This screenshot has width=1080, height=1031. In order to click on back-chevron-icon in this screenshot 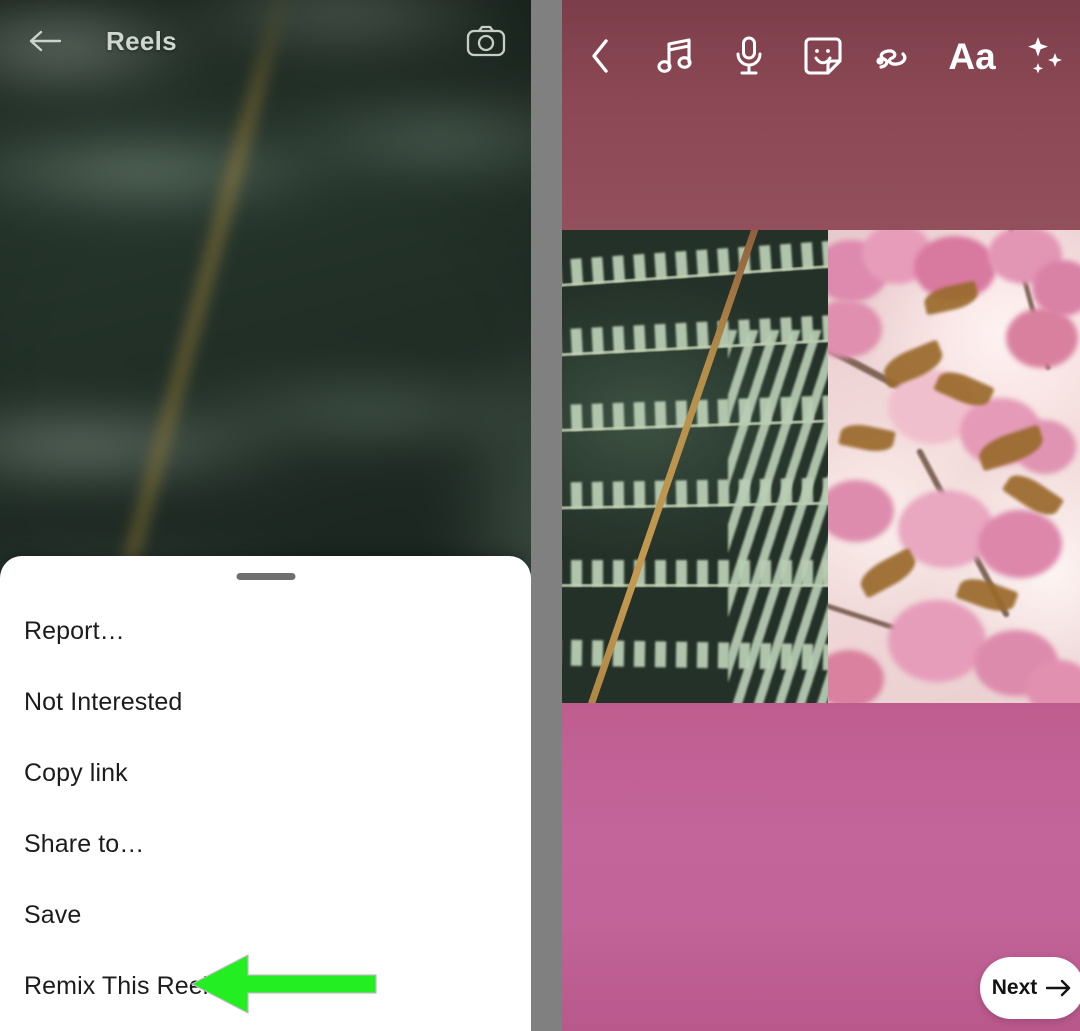, I will do `click(600, 56)`.